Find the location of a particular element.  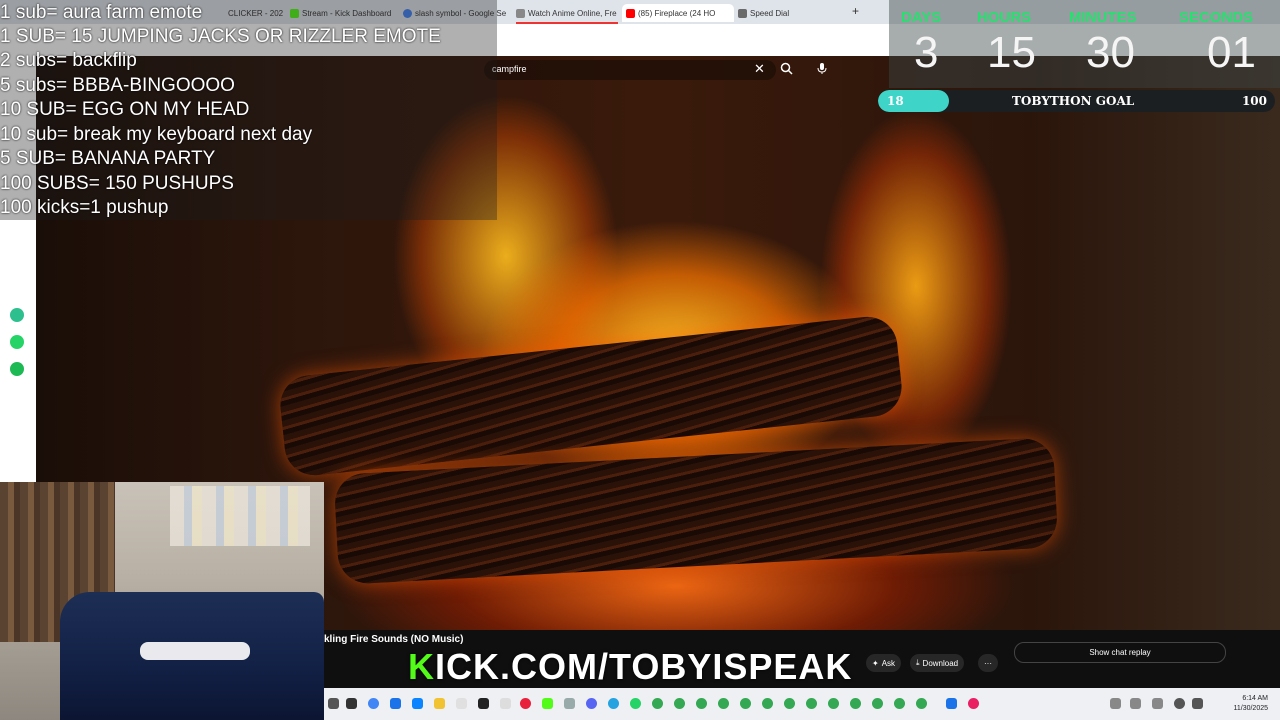

download-button: ⤓ Download is located at coordinates (937, 663).